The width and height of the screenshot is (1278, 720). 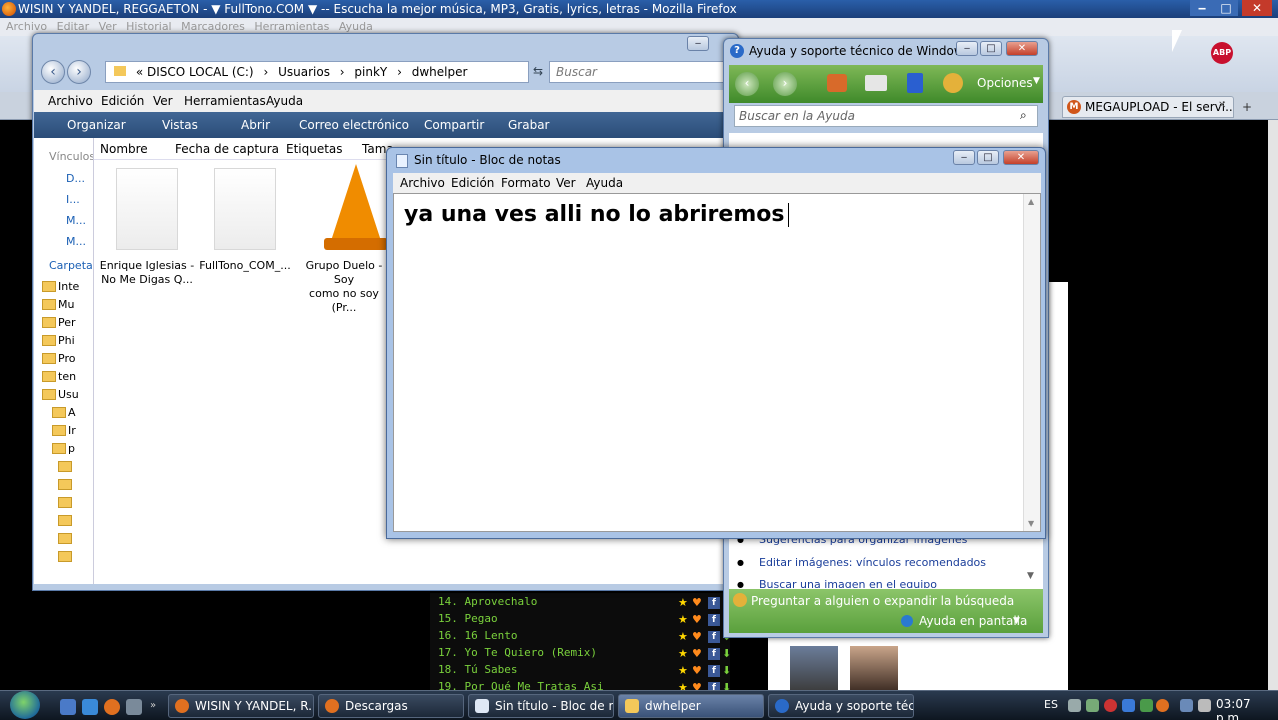 I want to click on menu-ayuda: Ayuda, so click(x=604, y=183).